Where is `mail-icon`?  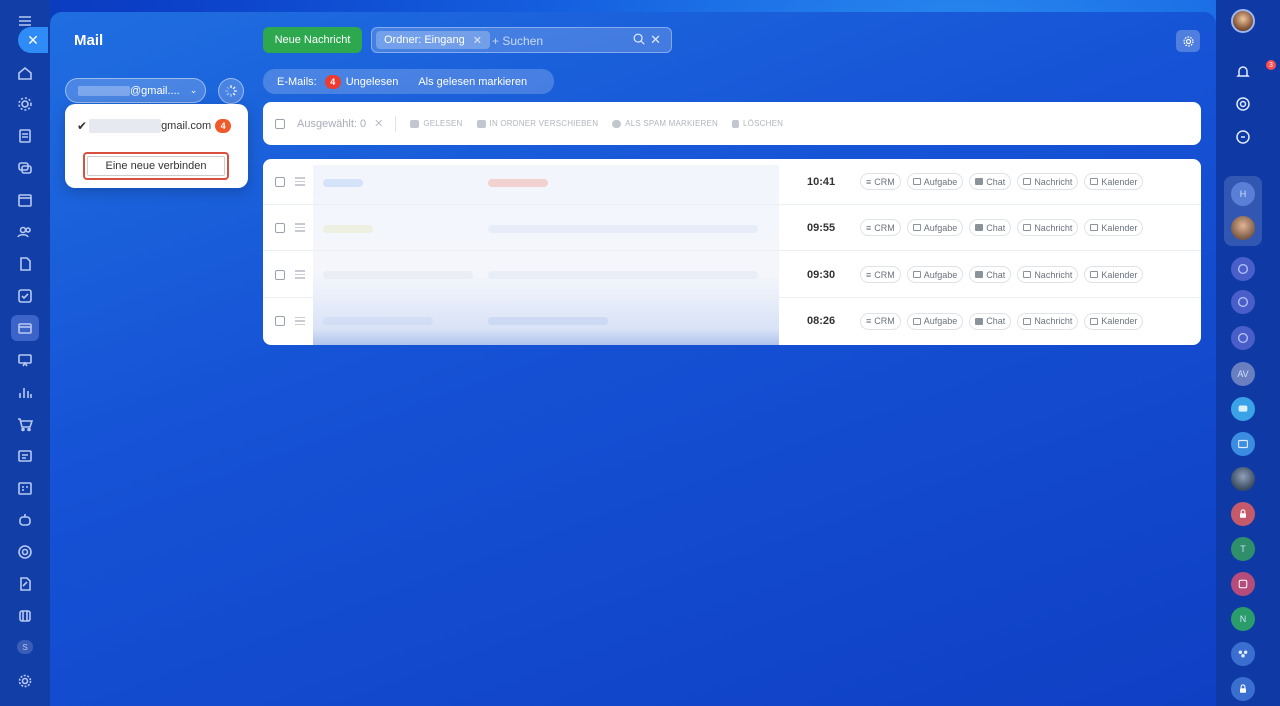
mail-icon is located at coordinates (25, 328).